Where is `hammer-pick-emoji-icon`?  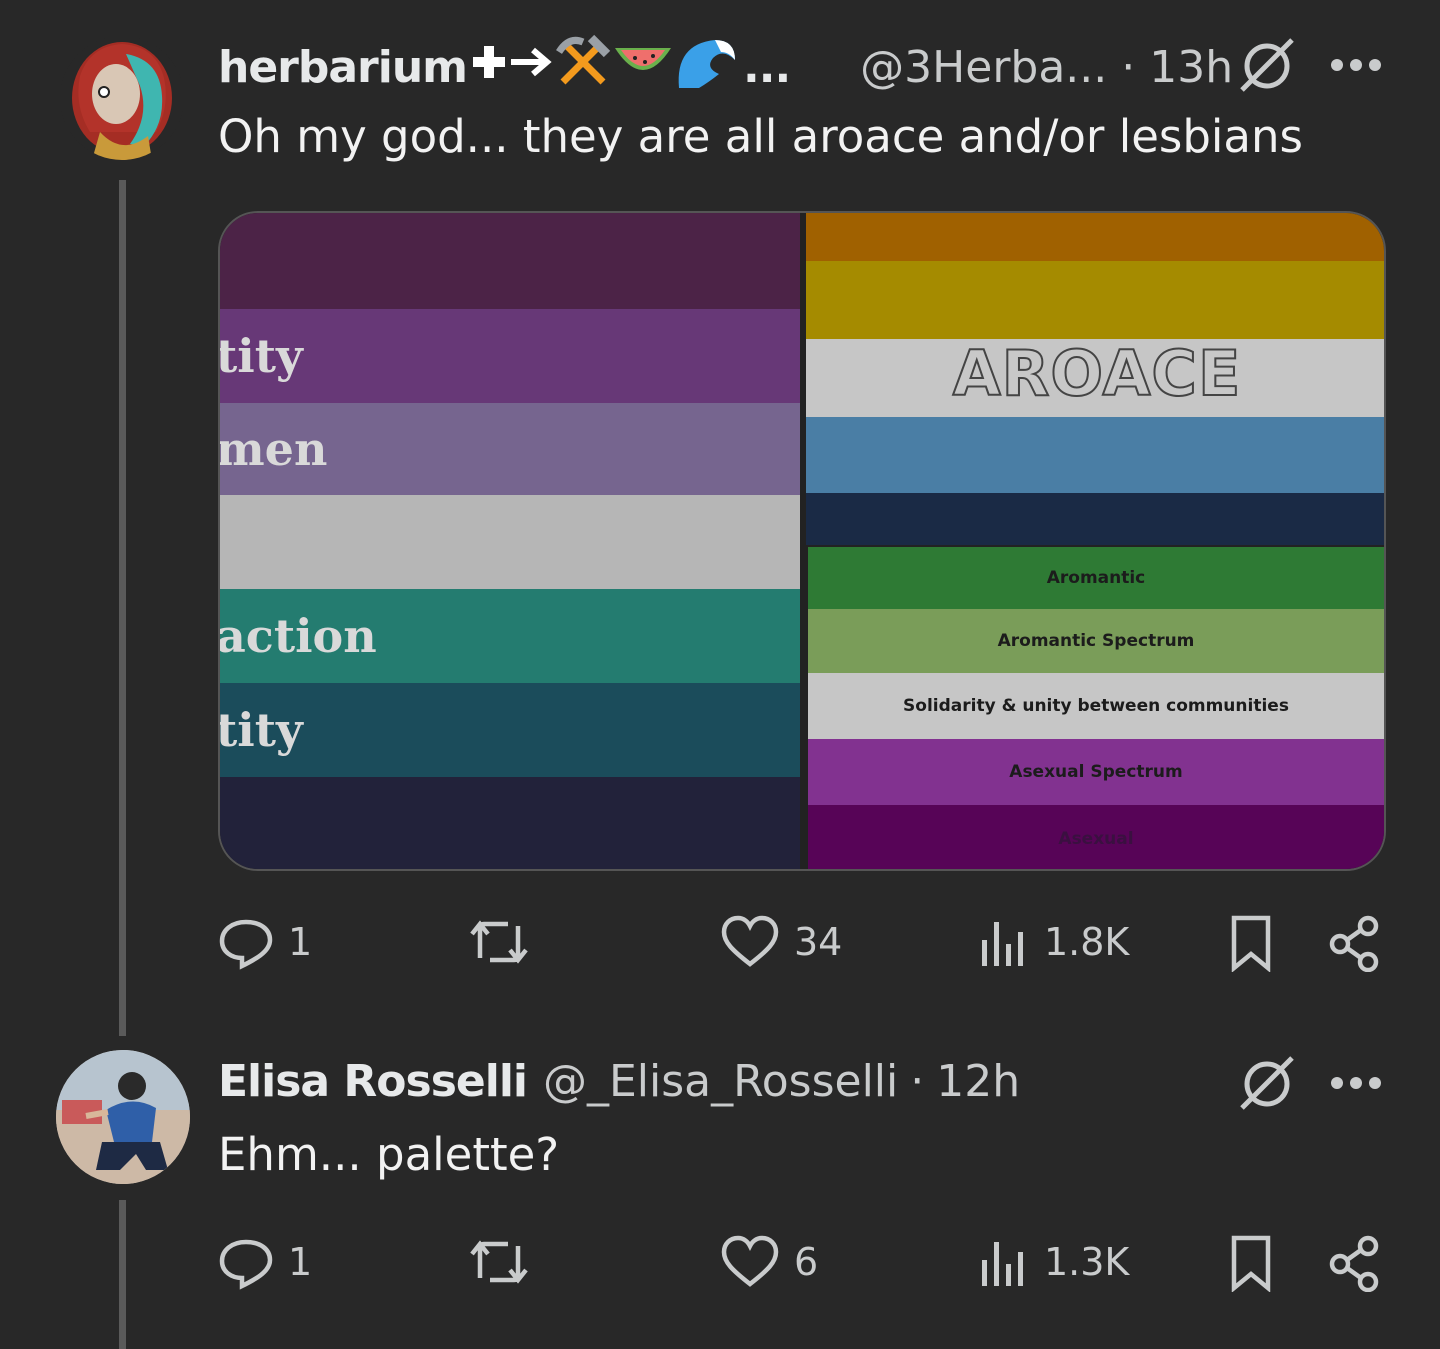
hammer-pick-emoji-icon is located at coordinates (583, 59).